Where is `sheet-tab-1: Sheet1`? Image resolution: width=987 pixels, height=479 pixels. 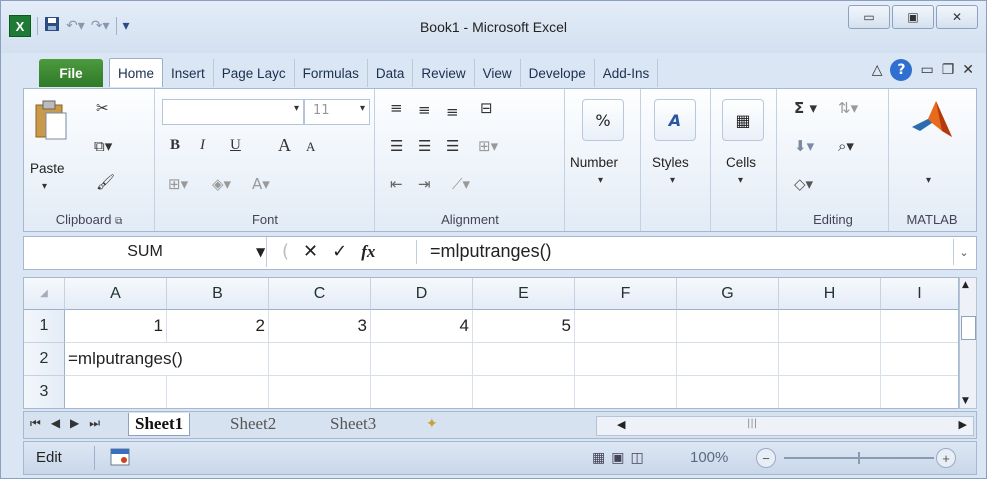 sheet-tab-1: Sheet1 is located at coordinates (159, 424).